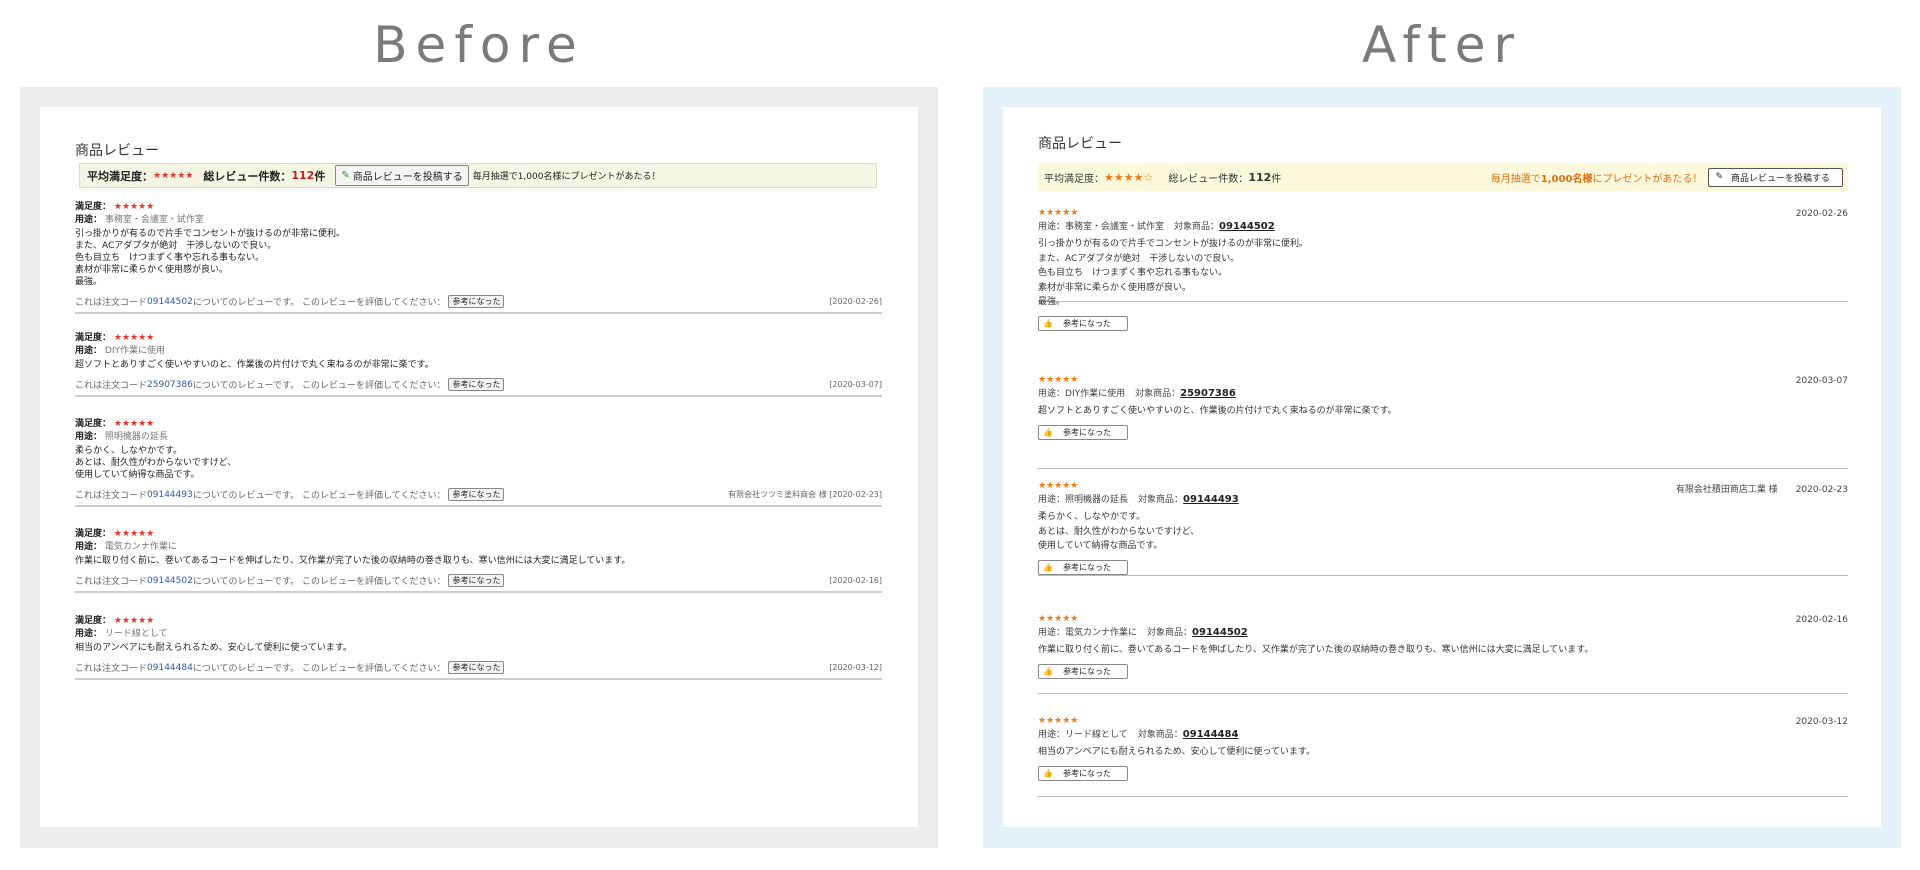  What do you see at coordinates (855, 301) in the screenshot?
I see `review-date: [2020-02-26]` at bounding box center [855, 301].